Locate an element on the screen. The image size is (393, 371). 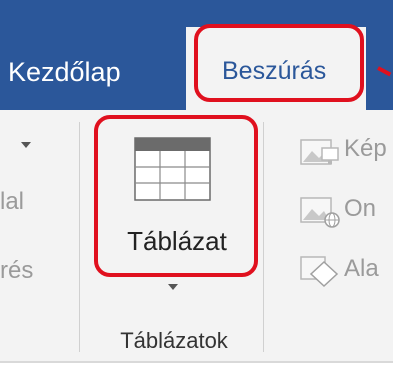
picture-icon is located at coordinates (319, 152).